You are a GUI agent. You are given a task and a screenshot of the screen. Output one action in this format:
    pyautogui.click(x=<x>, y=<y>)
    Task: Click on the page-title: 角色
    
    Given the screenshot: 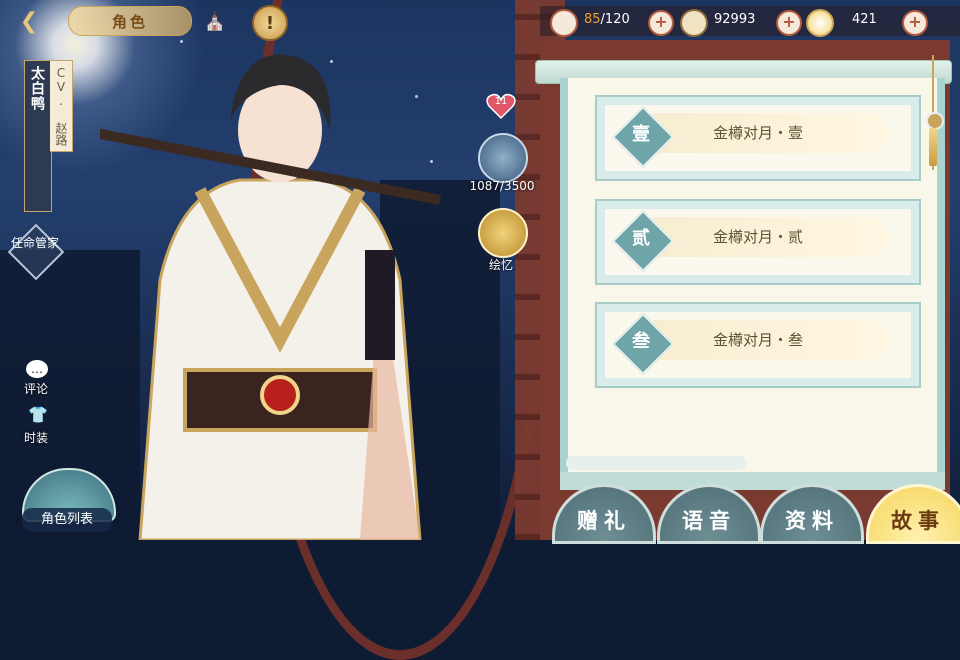 What is the action you would take?
    pyautogui.click(x=129, y=21)
    